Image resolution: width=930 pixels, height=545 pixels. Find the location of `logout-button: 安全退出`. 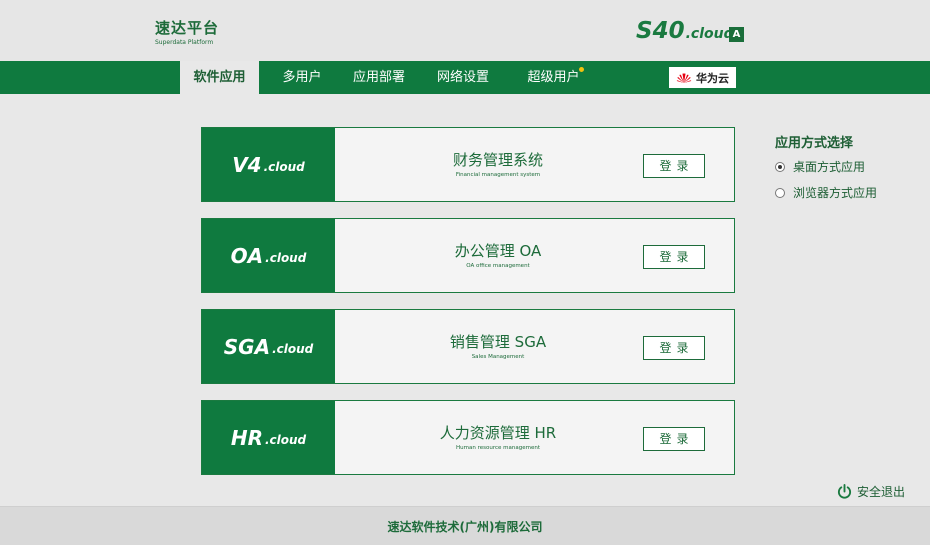

logout-button: 安全退出 is located at coordinates (871, 491).